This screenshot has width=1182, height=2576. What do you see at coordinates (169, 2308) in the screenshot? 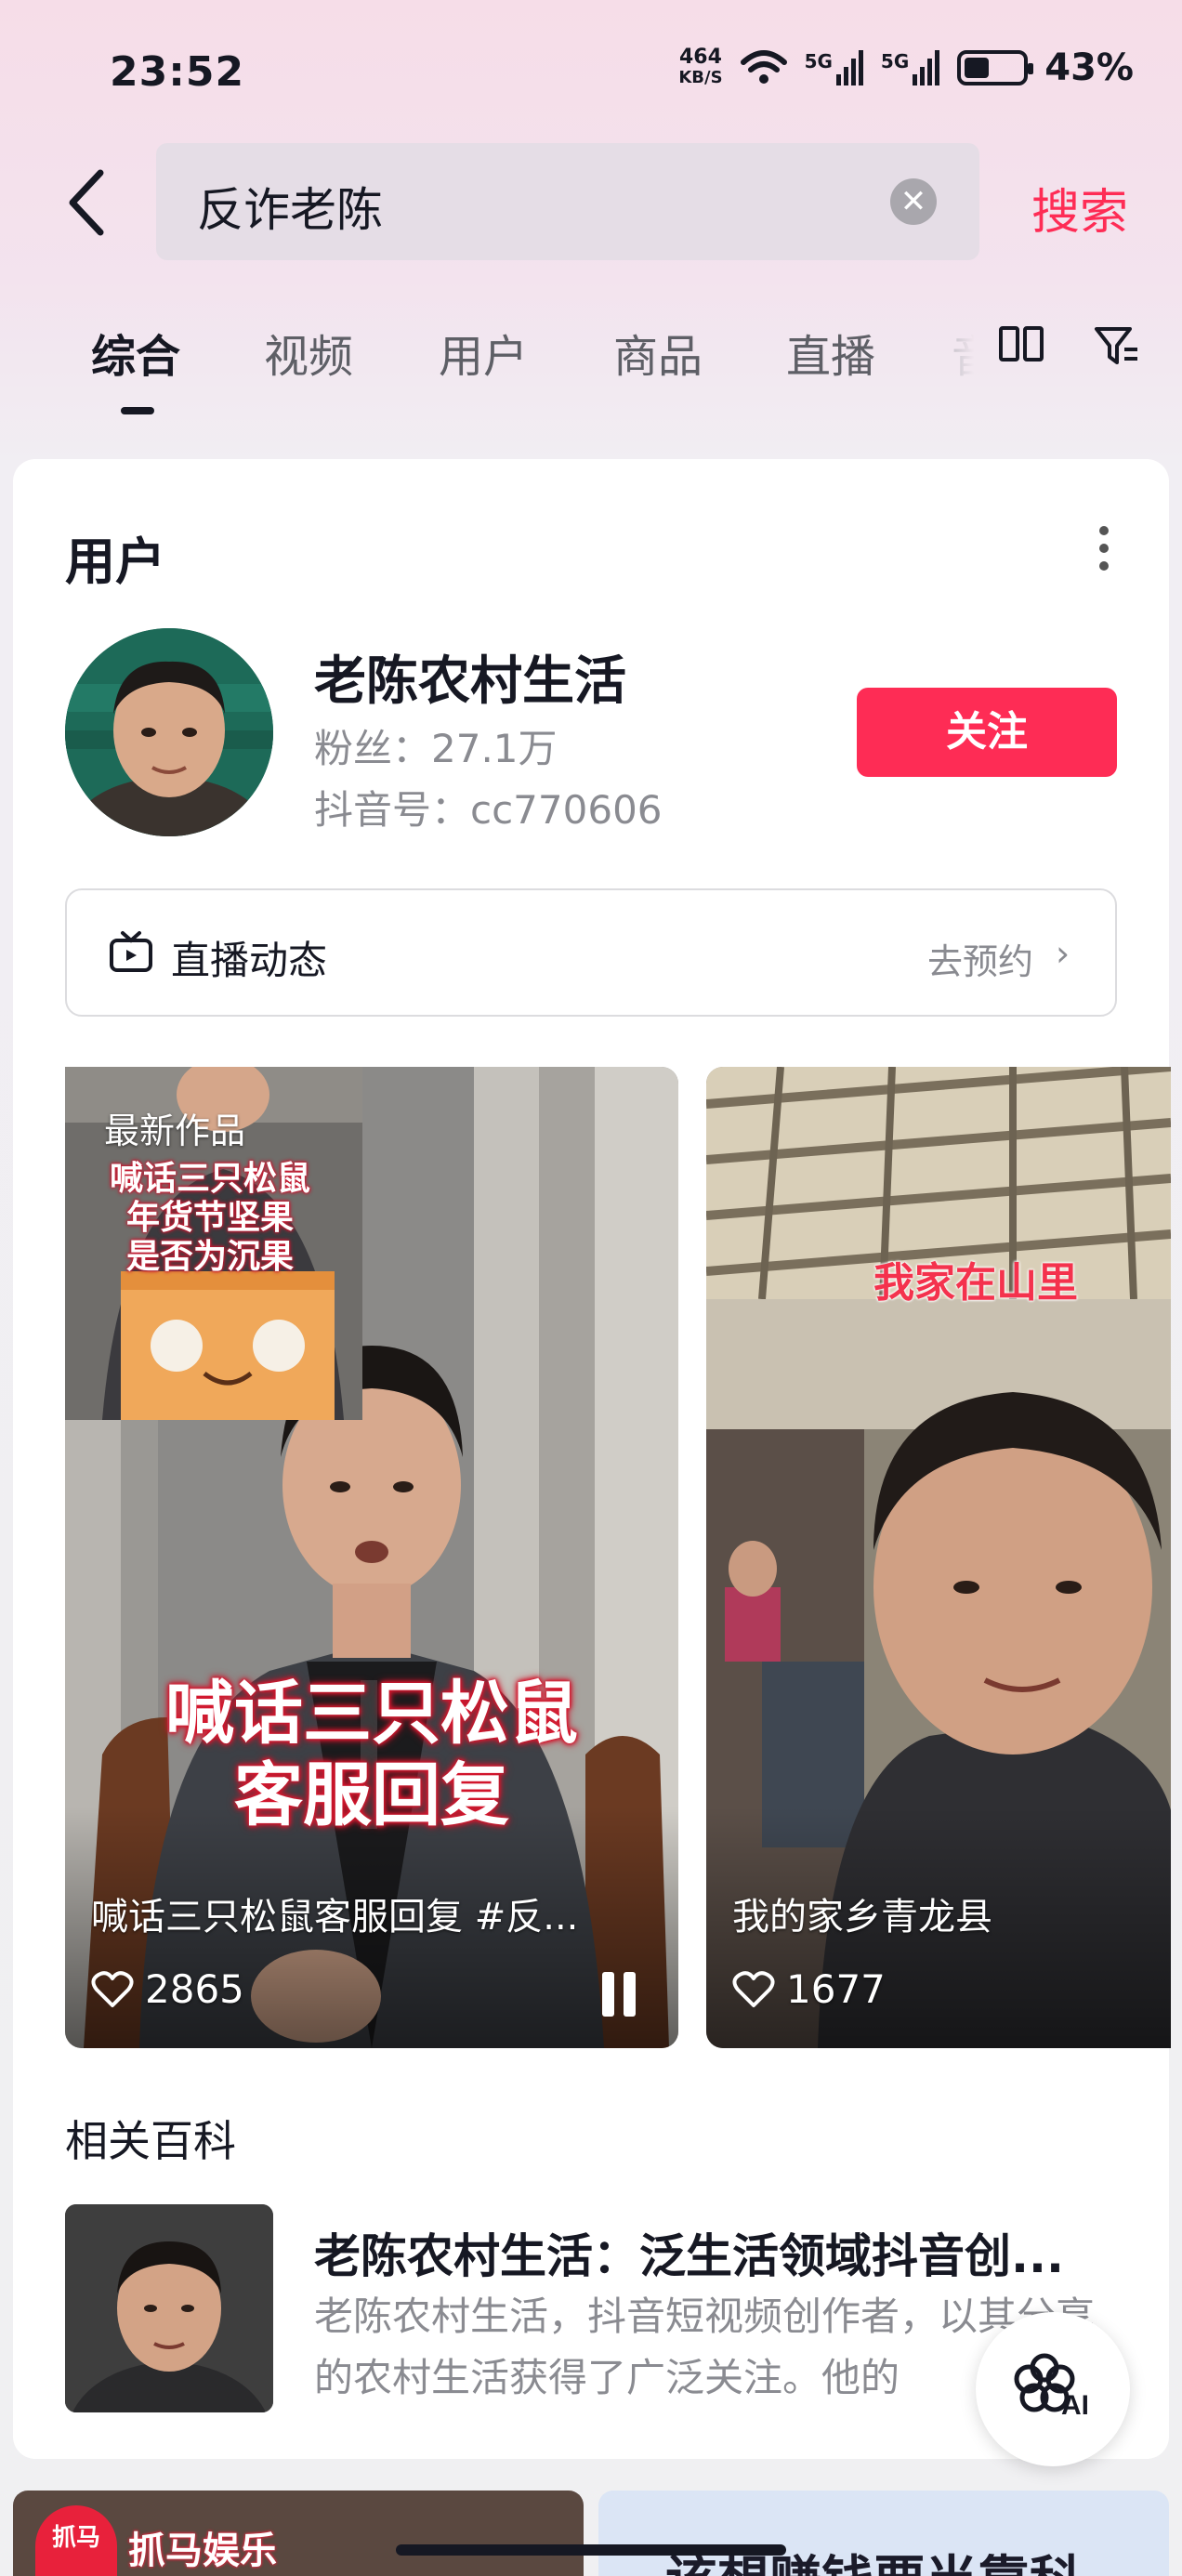
I see `wiki-thumbnail` at bounding box center [169, 2308].